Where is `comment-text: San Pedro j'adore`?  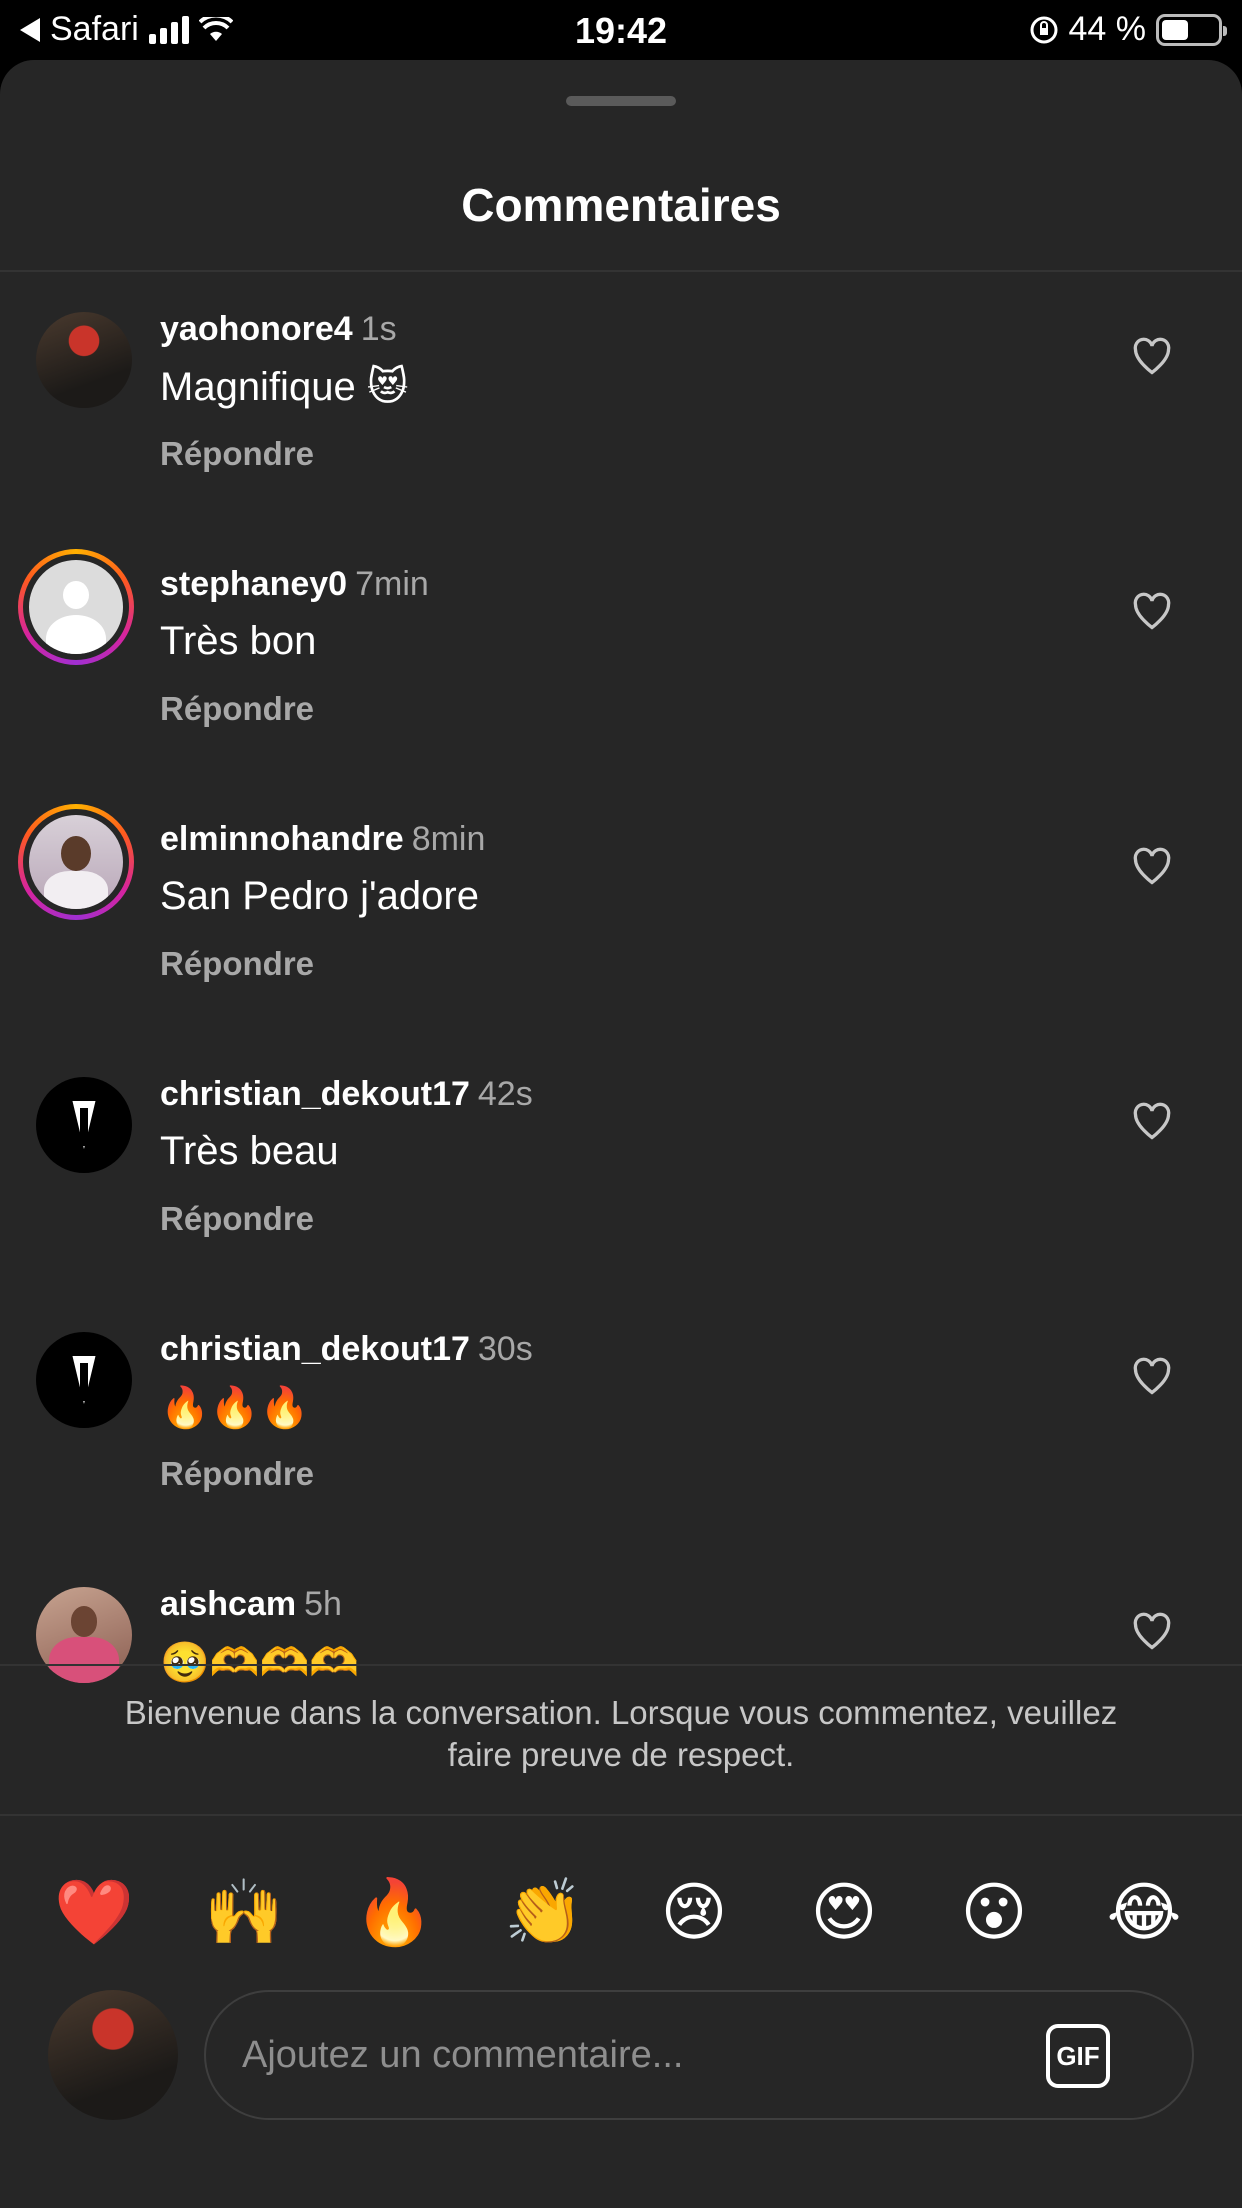 comment-text: San Pedro j'adore is located at coordinates (319, 896).